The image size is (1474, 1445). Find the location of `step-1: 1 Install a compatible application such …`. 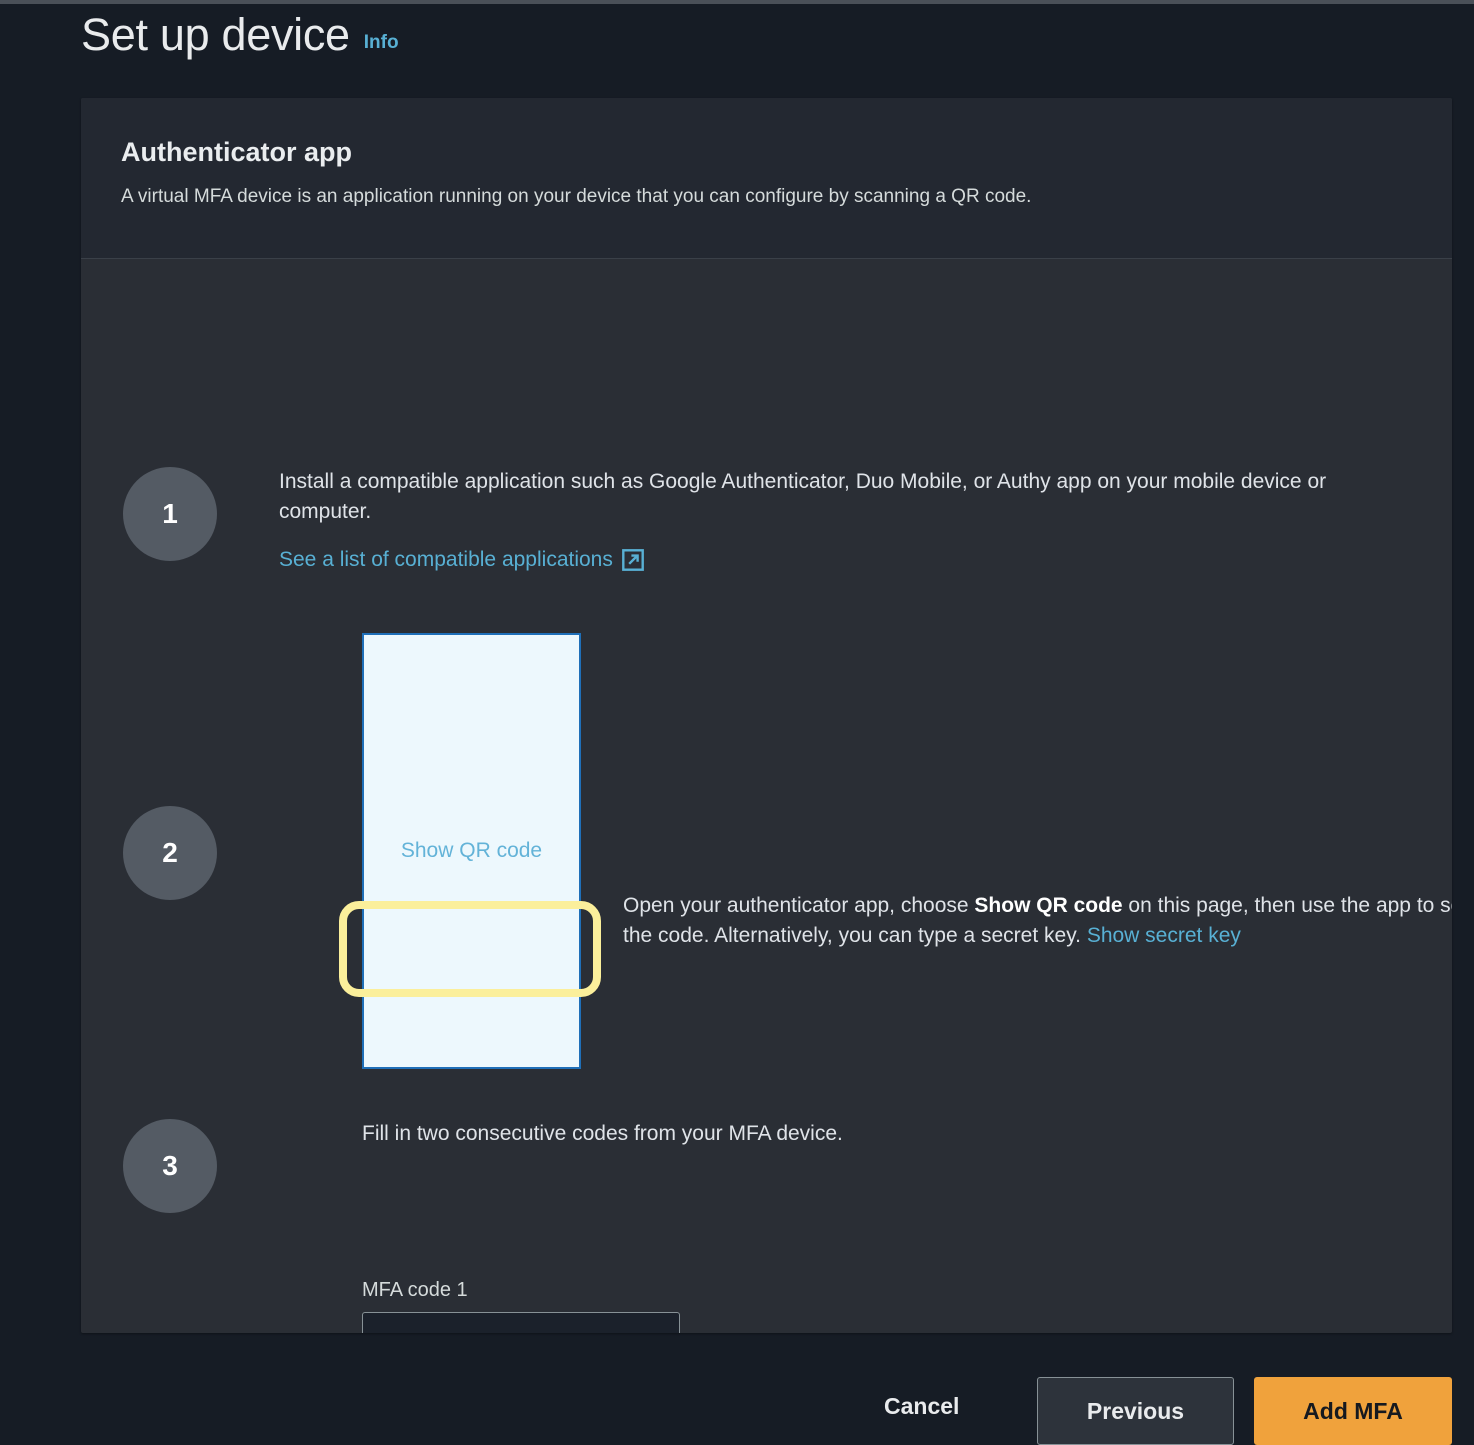

step-1: 1 Install a compatible application such … is located at coordinates (768, 519).